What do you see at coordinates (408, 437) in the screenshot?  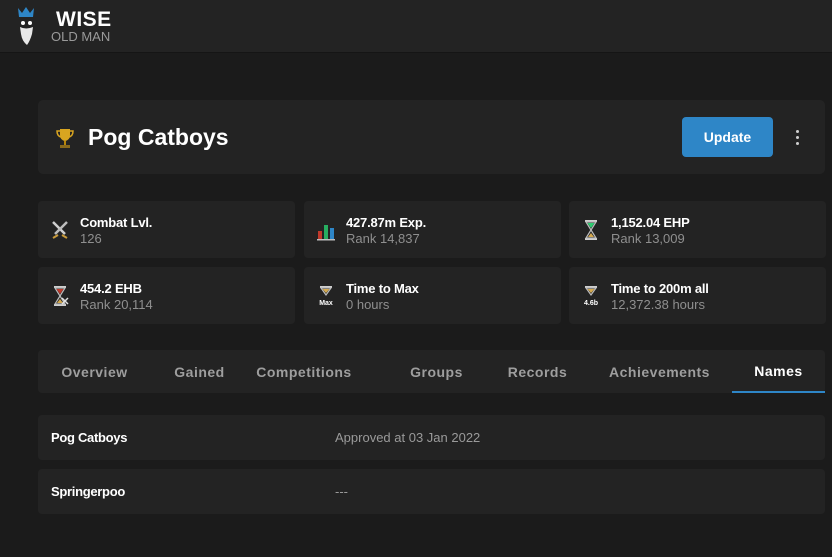 I see `status-cell: Approved at 03 Jan 2022` at bounding box center [408, 437].